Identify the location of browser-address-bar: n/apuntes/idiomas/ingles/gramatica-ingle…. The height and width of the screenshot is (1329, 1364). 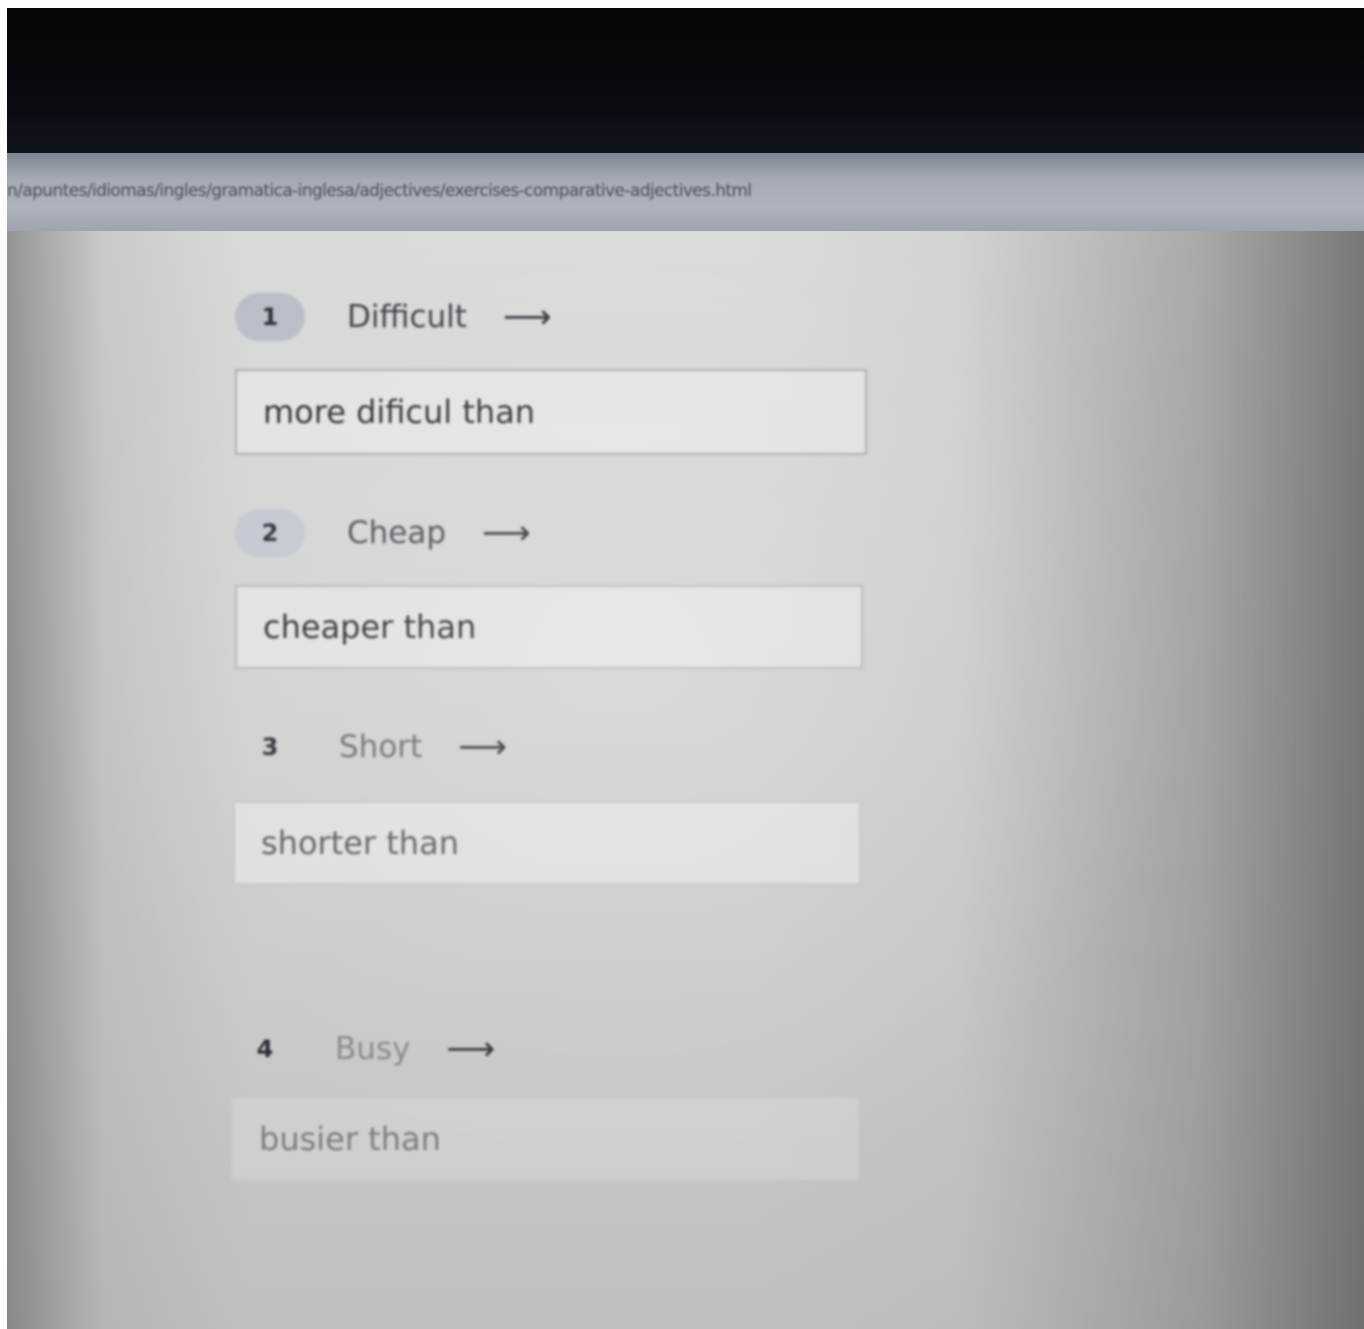
(685, 192).